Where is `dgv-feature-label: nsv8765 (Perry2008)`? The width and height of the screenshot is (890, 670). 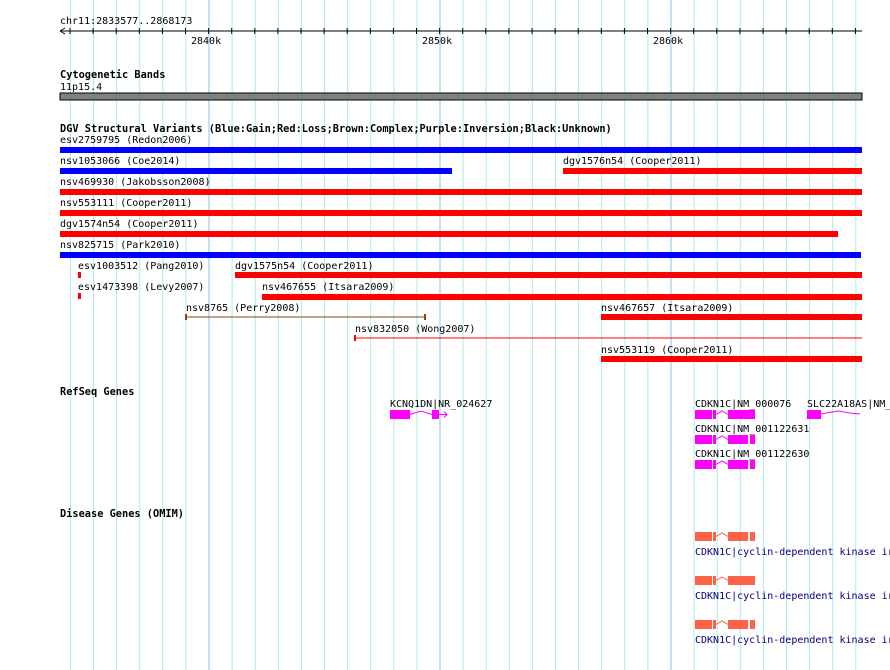
dgv-feature-label: nsv8765 (Perry2008) is located at coordinates (243, 308).